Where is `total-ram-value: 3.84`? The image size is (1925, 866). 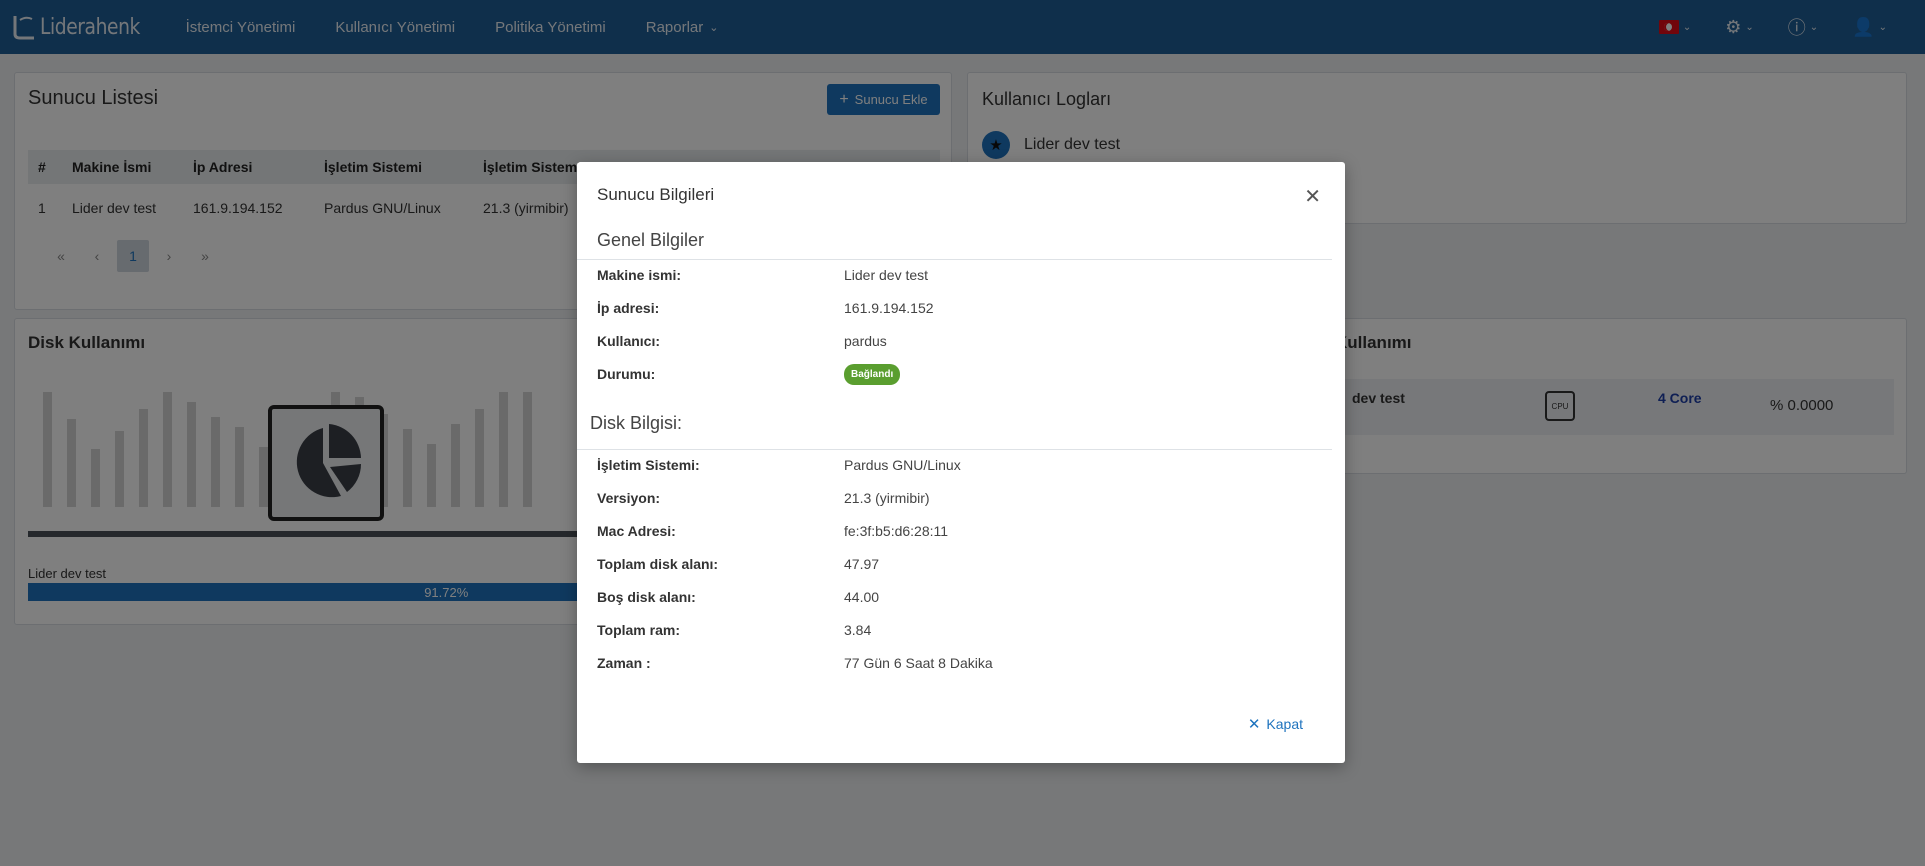
total-ram-value: 3.84 is located at coordinates (858, 630).